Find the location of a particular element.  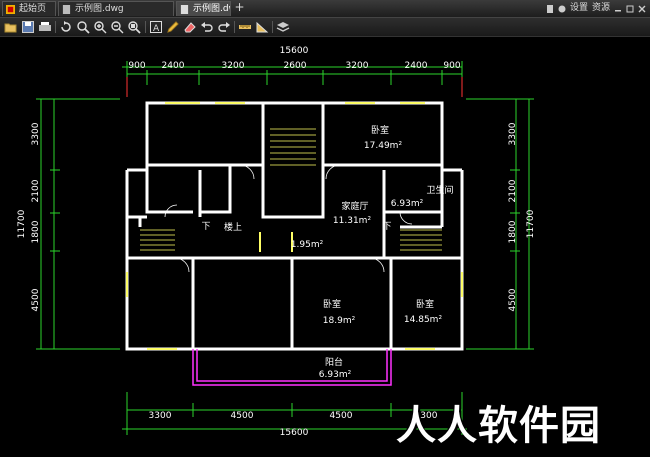

stairs-down-left: 下 is located at coordinates (205, 227).